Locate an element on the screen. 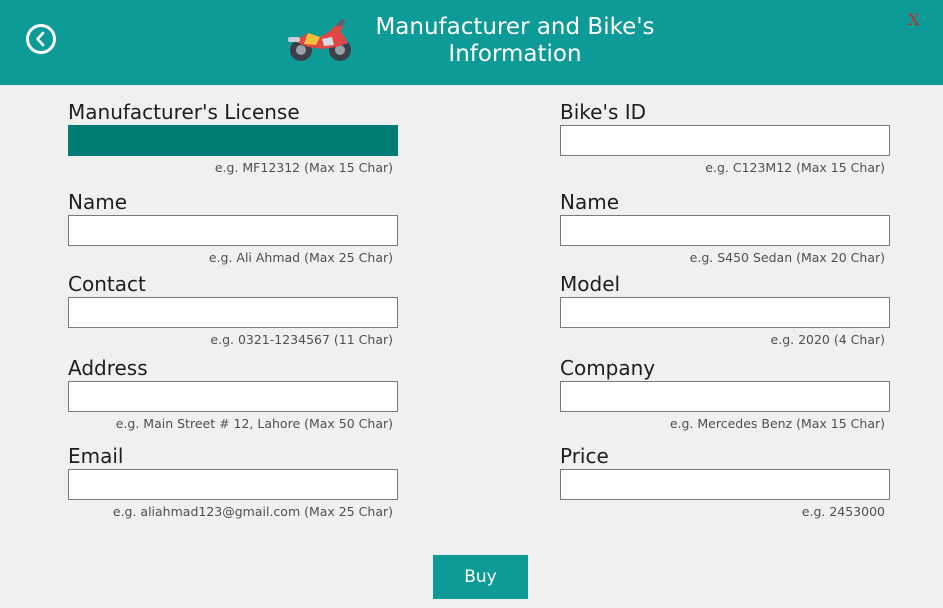 The height and width of the screenshot is (608, 943). bike-price-label: Price is located at coordinates (584, 456).